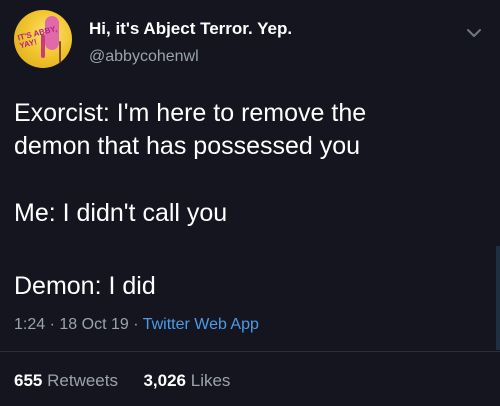 The width and height of the screenshot is (500, 406). Describe the element at coordinates (250, 351) in the screenshot. I see `divider` at that location.